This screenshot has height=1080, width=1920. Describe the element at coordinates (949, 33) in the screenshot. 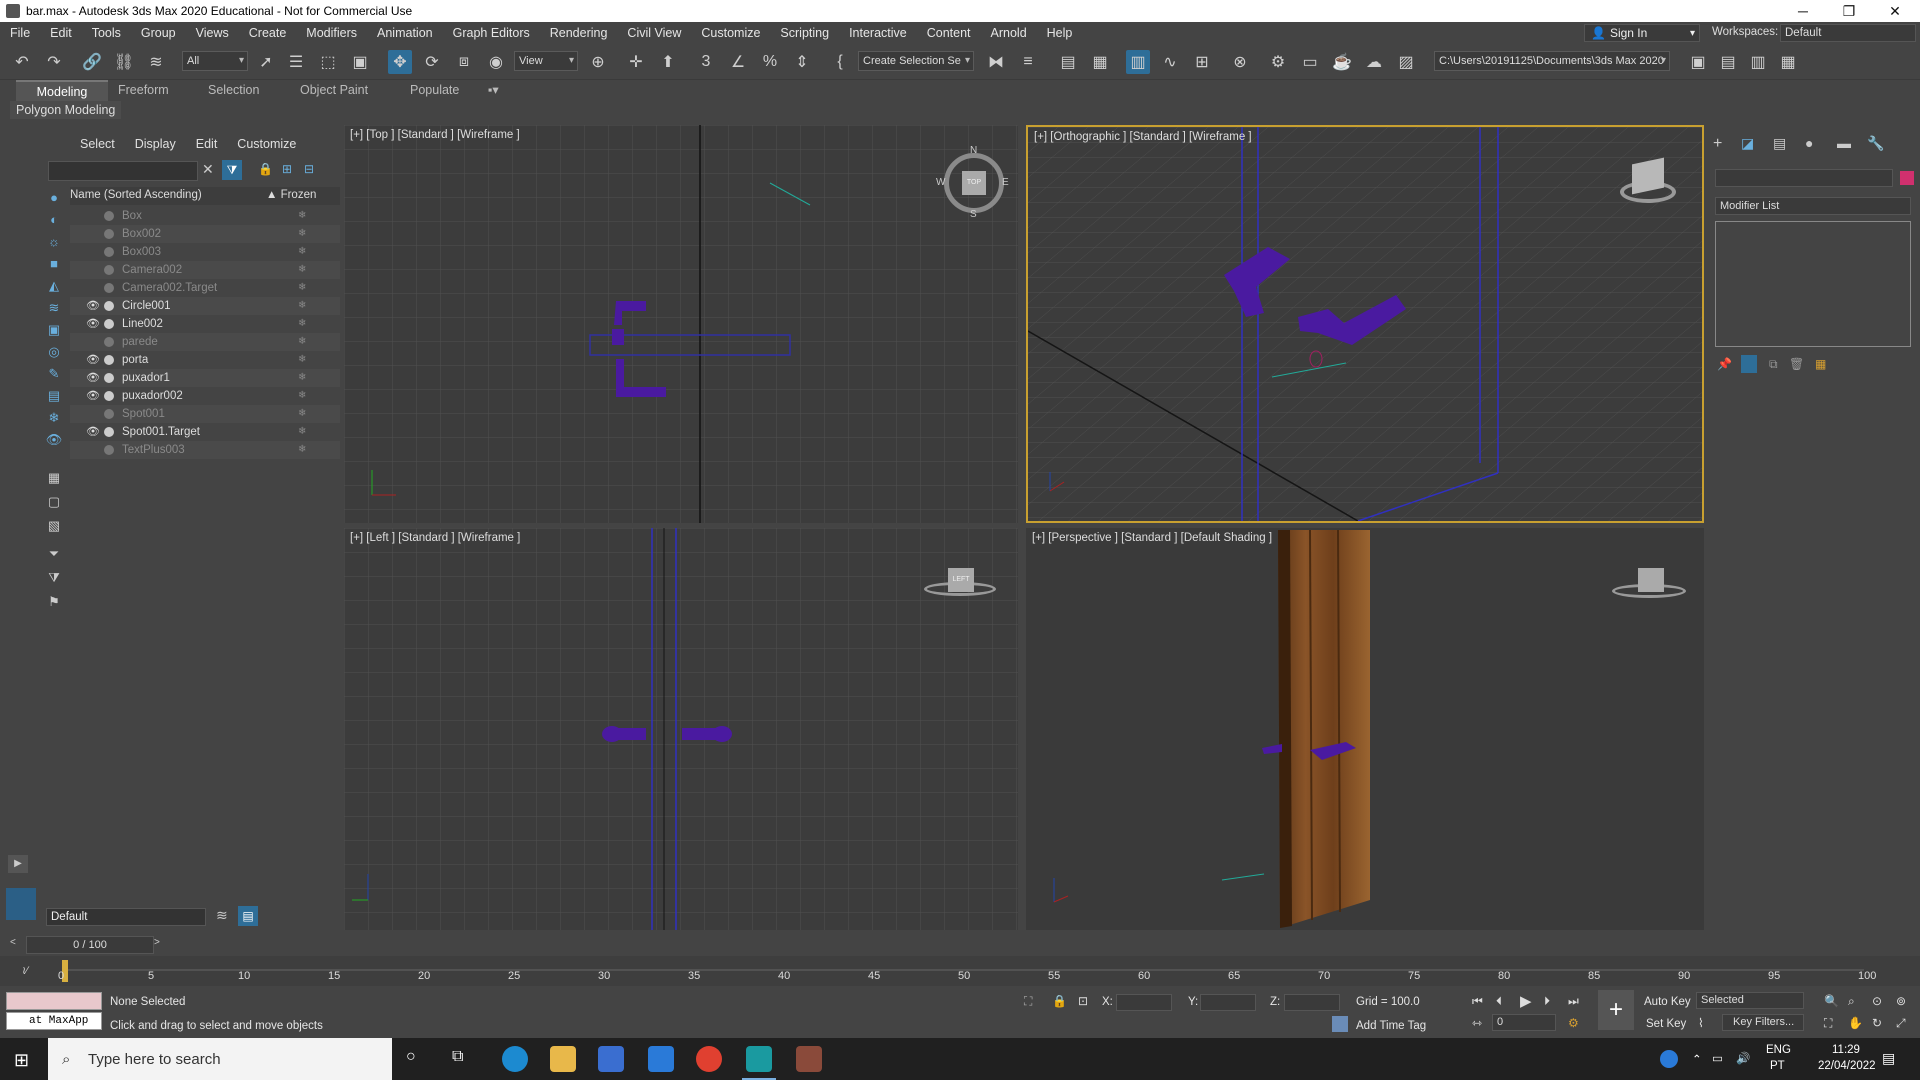

I see `menu-content: Content` at that location.